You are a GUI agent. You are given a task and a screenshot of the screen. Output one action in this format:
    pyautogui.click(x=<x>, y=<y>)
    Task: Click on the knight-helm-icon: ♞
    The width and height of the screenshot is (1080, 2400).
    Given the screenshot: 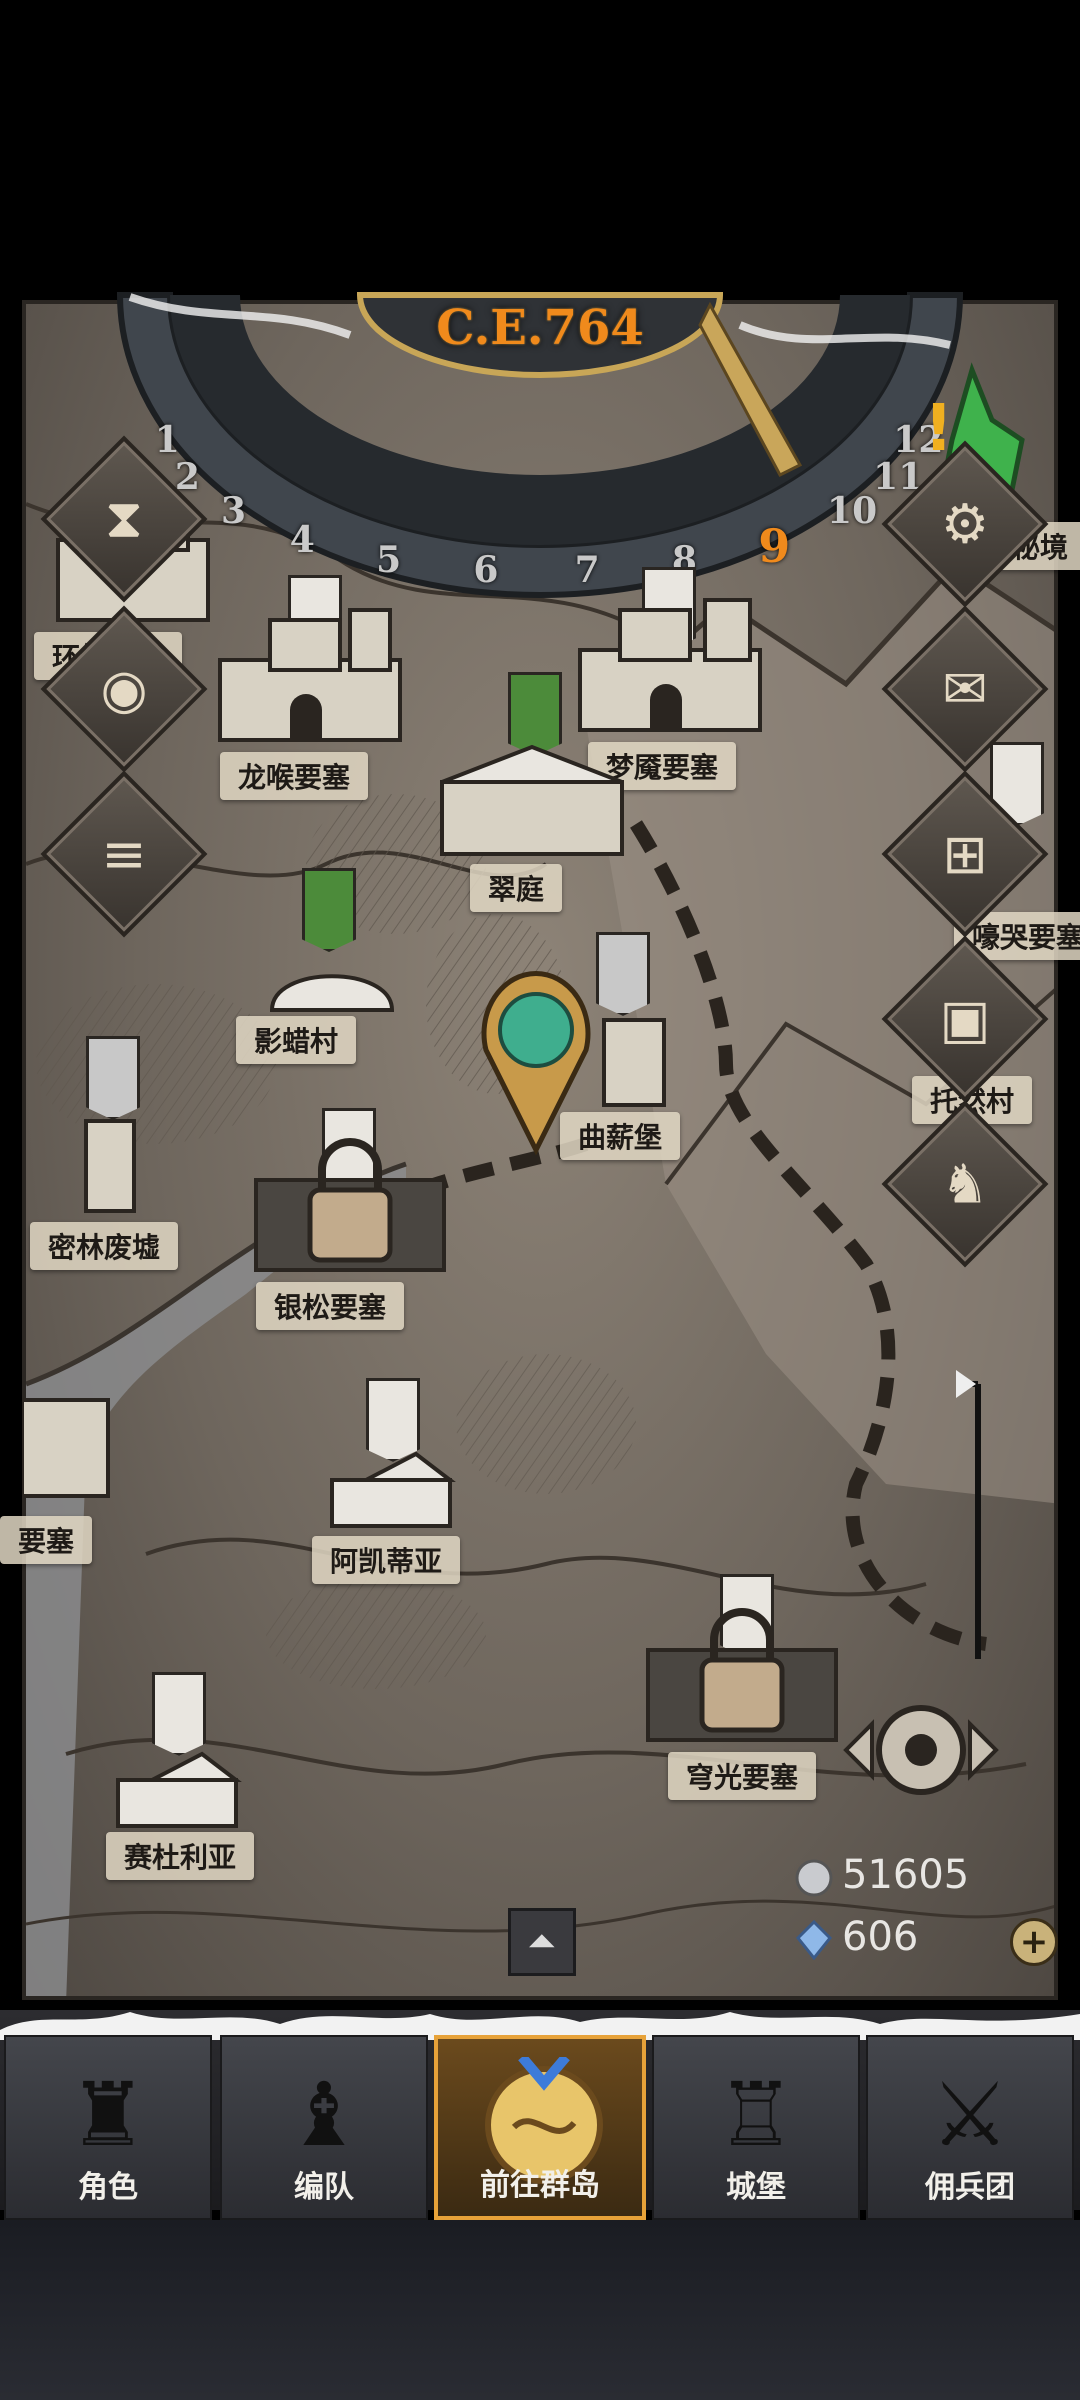 What is the action you would take?
    pyautogui.click(x=965, y=1184)
    